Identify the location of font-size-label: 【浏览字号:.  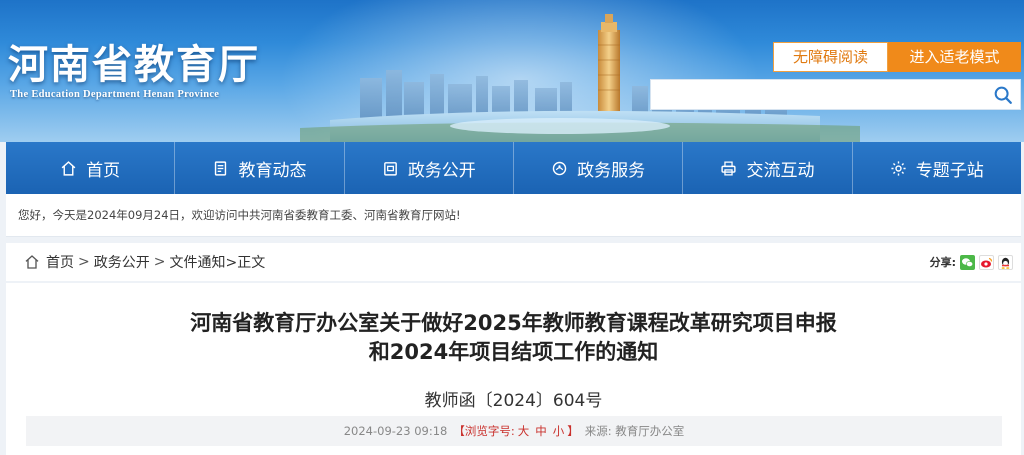
(484, 431).